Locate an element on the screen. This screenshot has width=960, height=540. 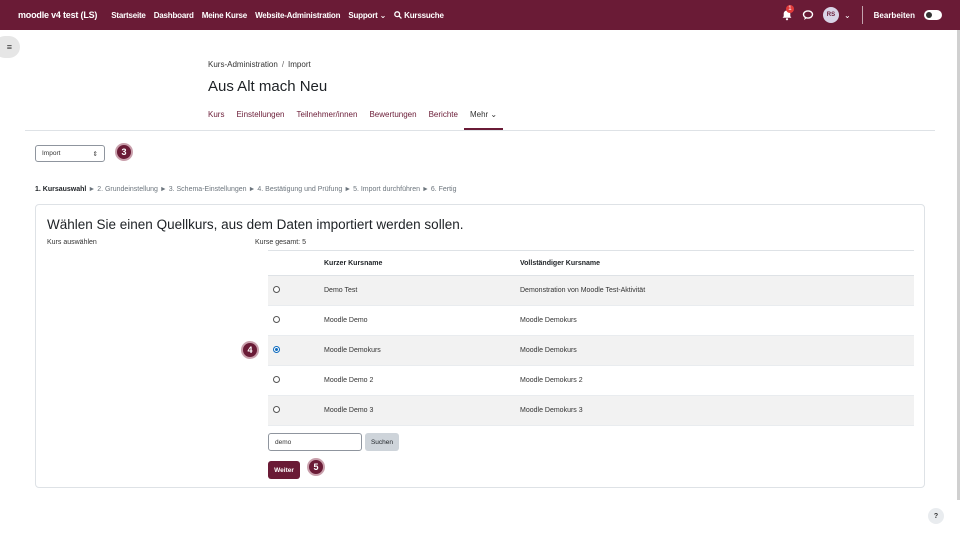
stage-3: 3. Schema-Einstellungen is located at coordinates (207, 189).